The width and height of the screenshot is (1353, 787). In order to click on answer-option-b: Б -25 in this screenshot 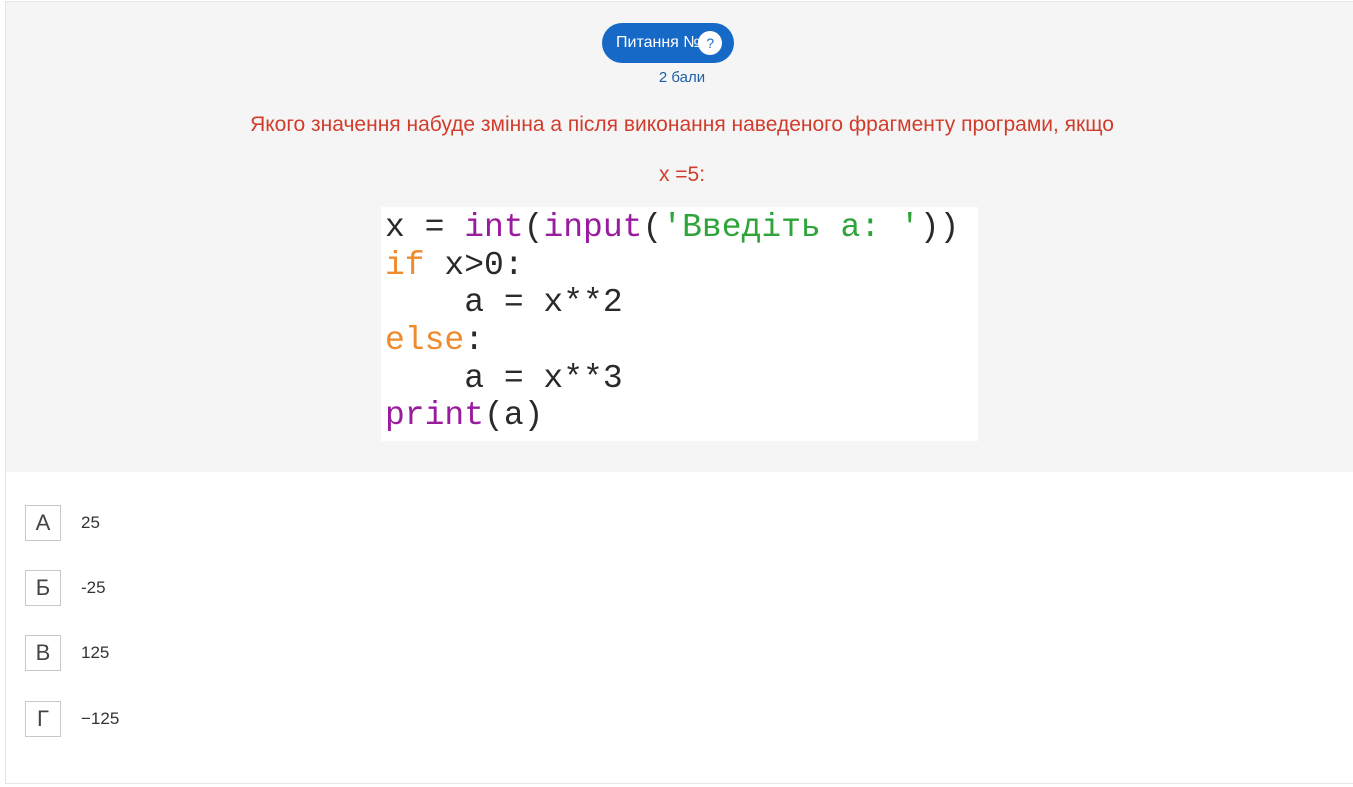, I will do `click(65, 588)`.